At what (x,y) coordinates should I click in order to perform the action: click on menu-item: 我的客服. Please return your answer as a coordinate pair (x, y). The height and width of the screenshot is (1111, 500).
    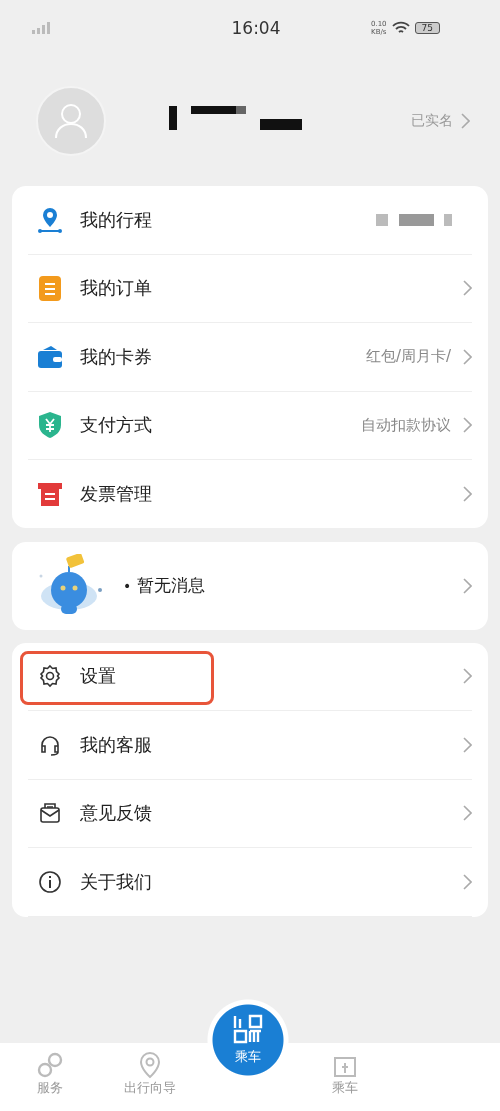
    Looking at the image, I should click on (250, 745).